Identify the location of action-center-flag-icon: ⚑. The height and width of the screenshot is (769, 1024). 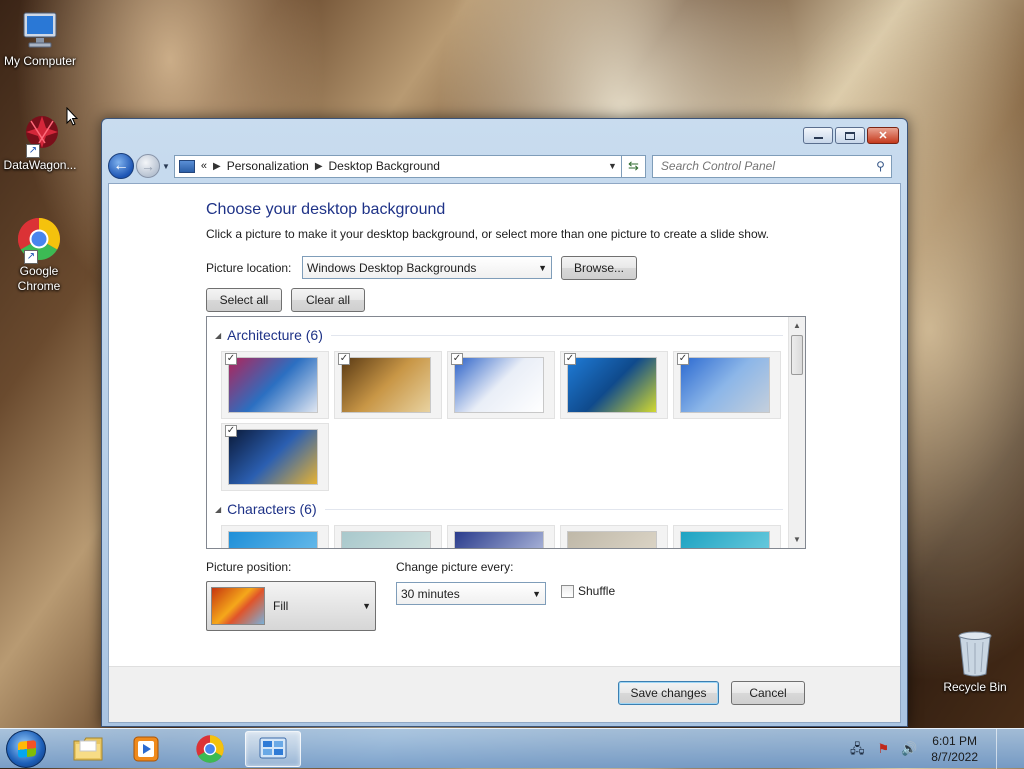
(883, 749).